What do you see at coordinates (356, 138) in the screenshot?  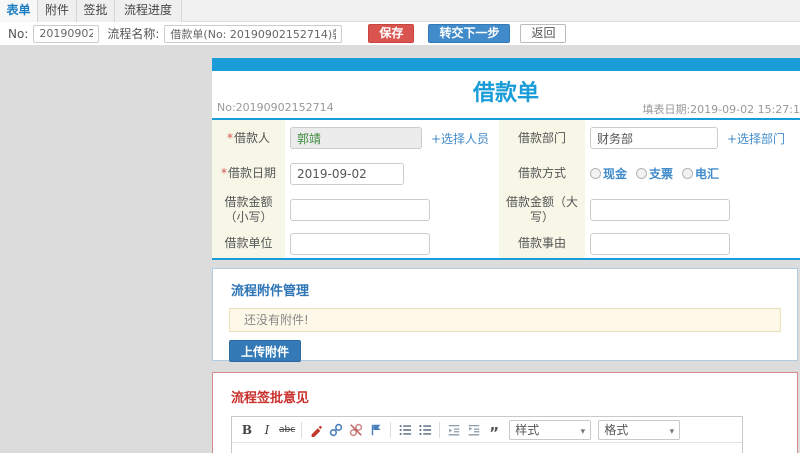 I see `borrower-input` at bounding box center [356, 138].